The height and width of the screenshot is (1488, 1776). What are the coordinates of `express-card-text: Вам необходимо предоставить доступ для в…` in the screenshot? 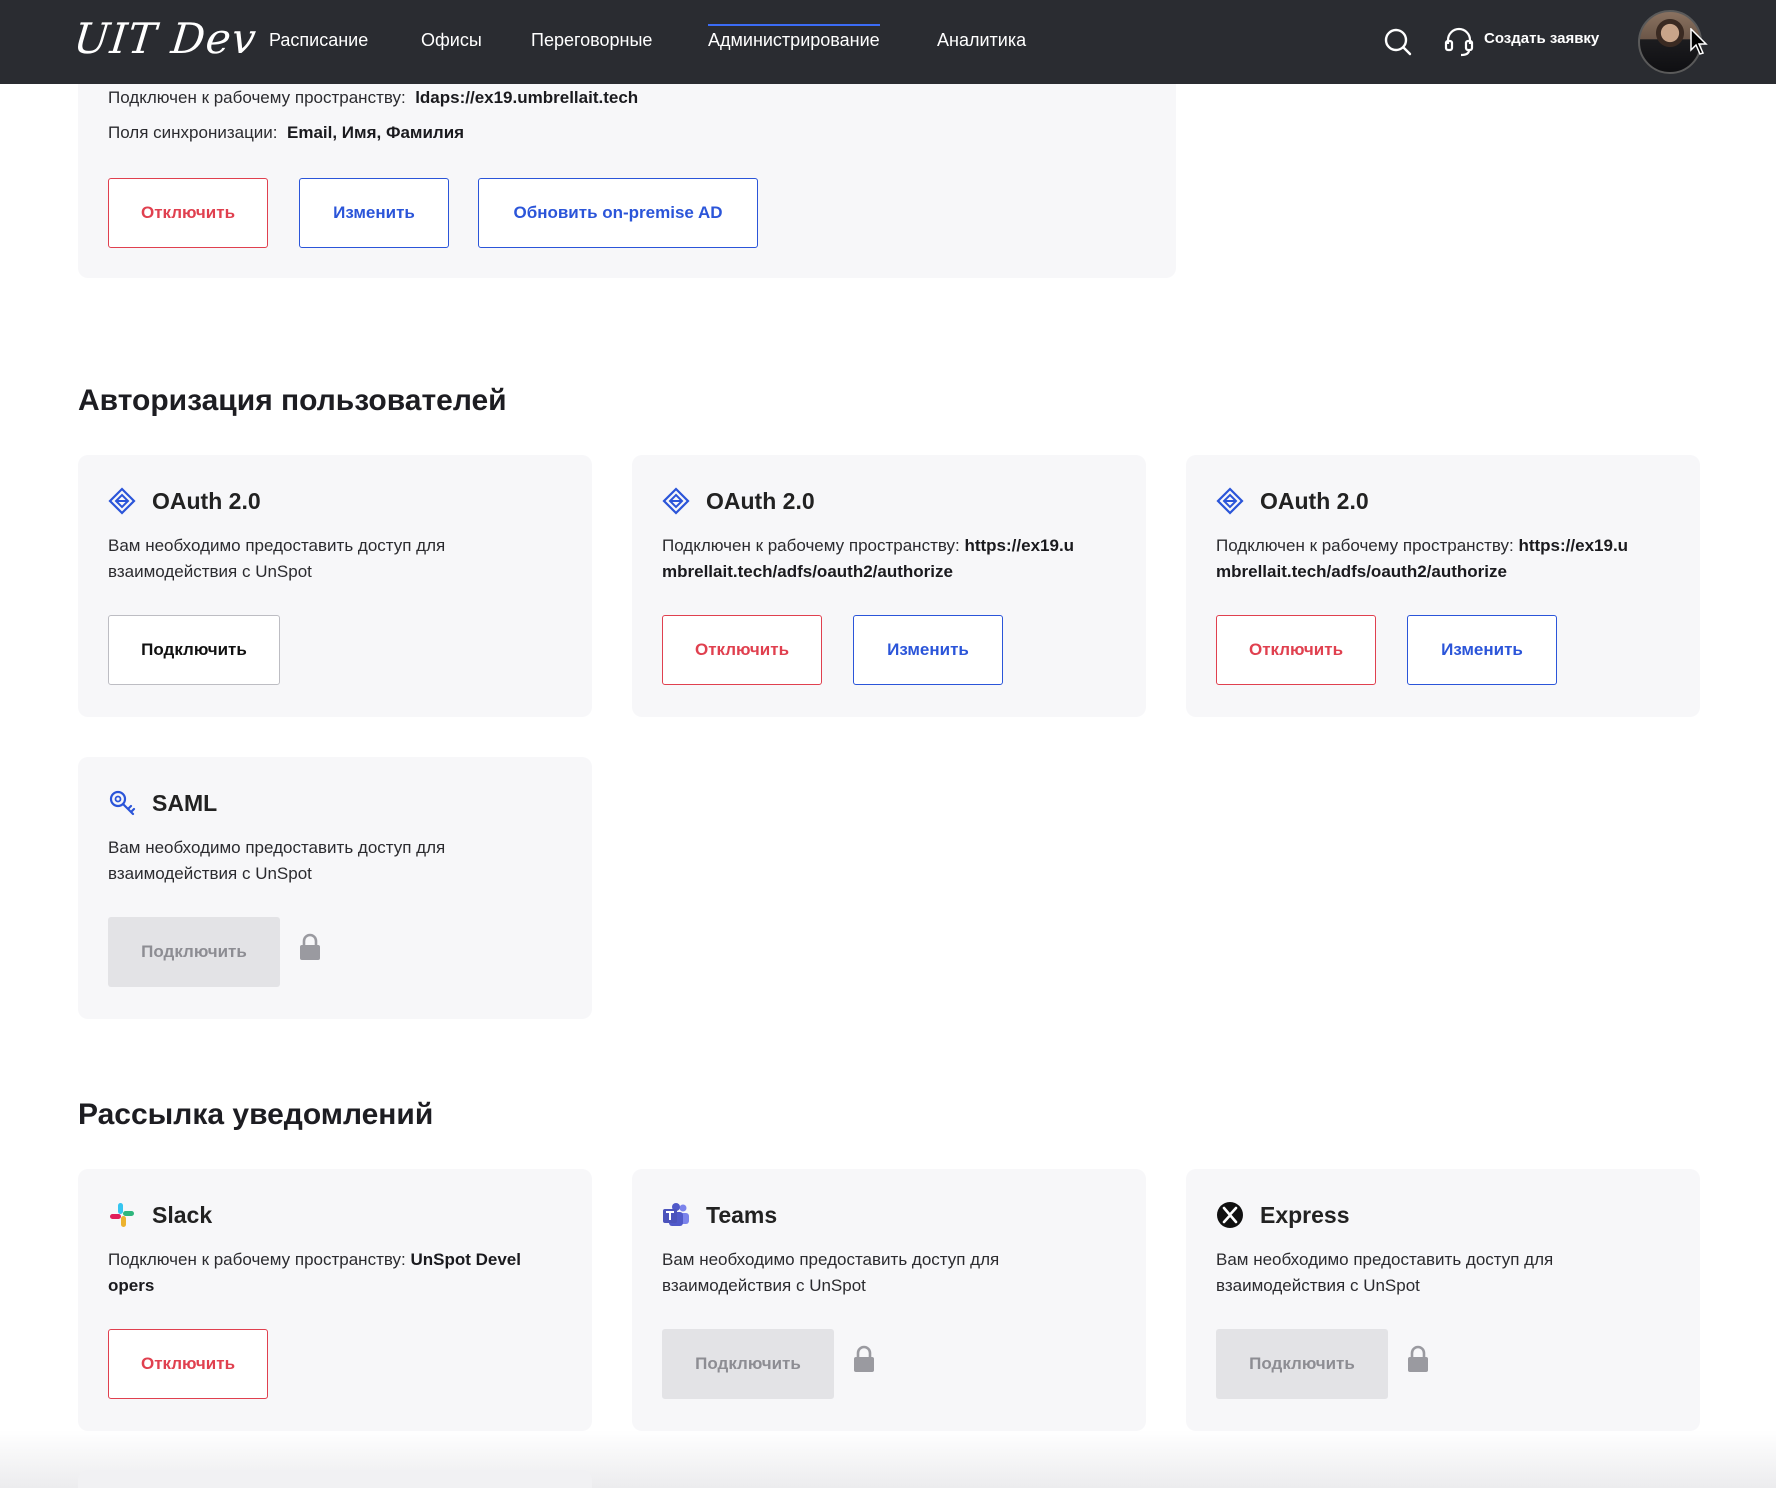 It's located at (1385, 1272).